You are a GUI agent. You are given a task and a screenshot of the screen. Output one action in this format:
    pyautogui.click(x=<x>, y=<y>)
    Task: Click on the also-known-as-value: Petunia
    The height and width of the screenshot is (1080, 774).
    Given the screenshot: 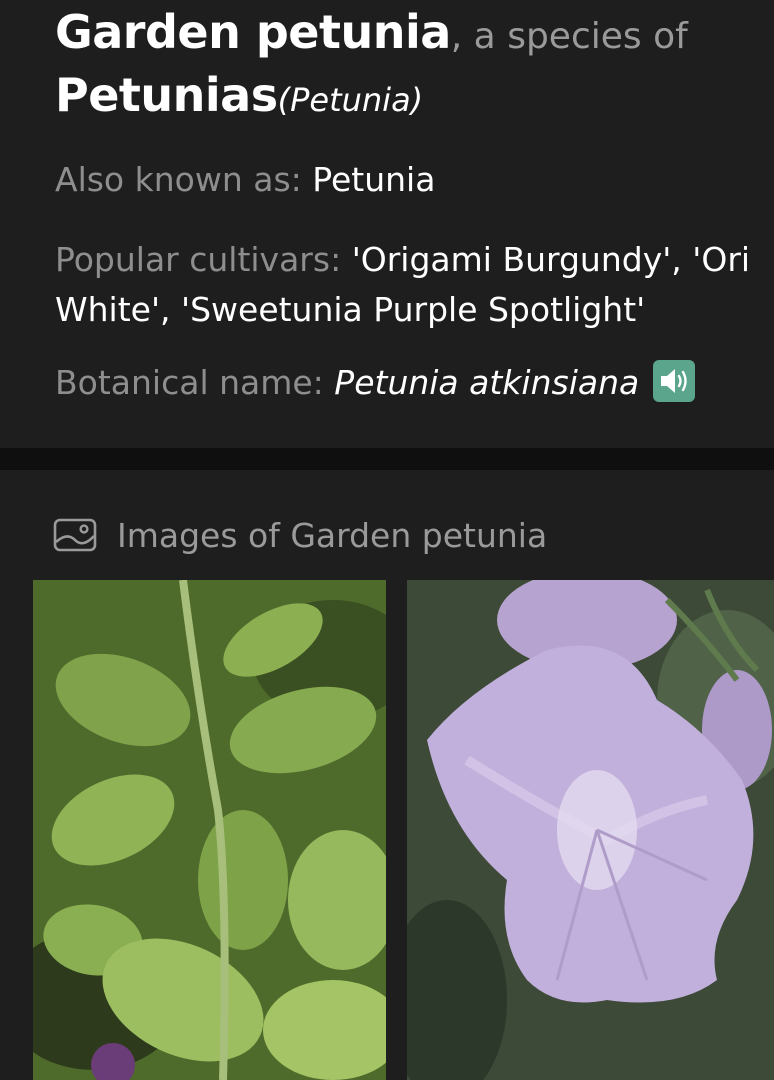 What is the action you would take?
    pyautogui.click(x=374, y=179)
    